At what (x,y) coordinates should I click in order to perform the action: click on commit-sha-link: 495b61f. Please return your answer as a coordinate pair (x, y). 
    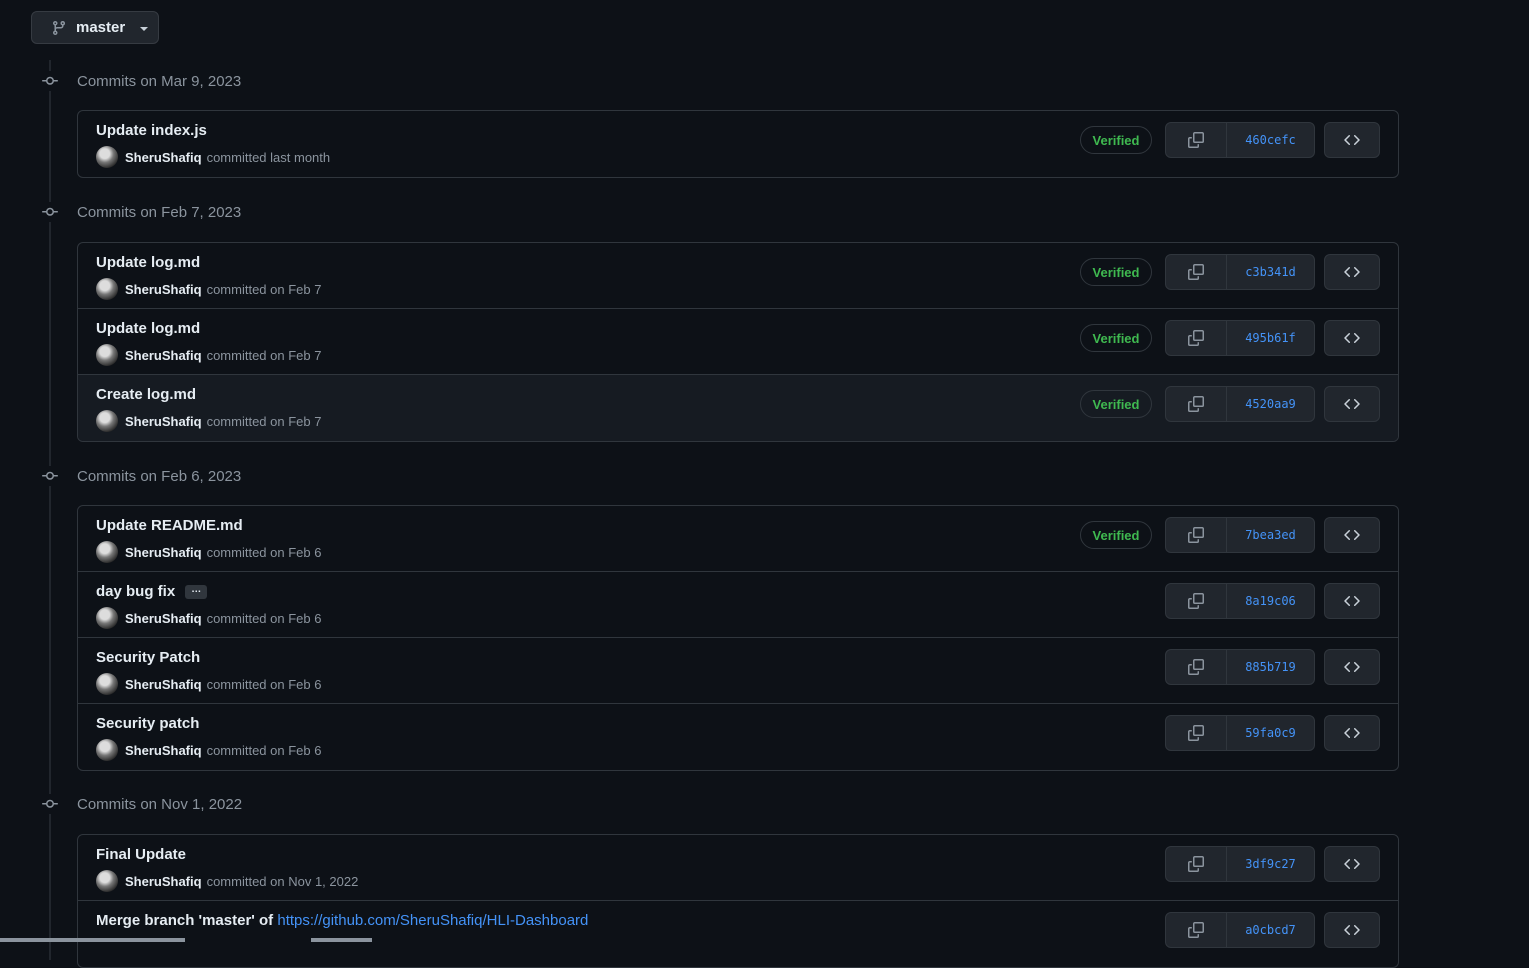
    Looking at the image, I should click on (1270, 338).